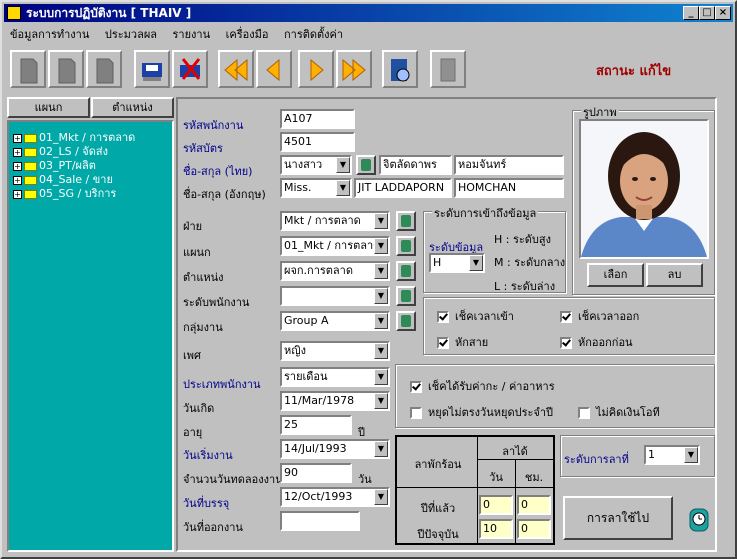 Image resolution: width=737 pixels, height=559 pixels. I want to click on this-year-day-field: 10, so click(496, 529).